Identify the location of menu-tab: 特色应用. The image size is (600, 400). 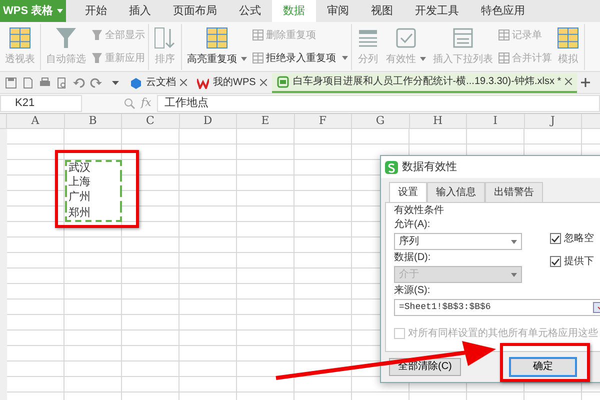
(503, 11).